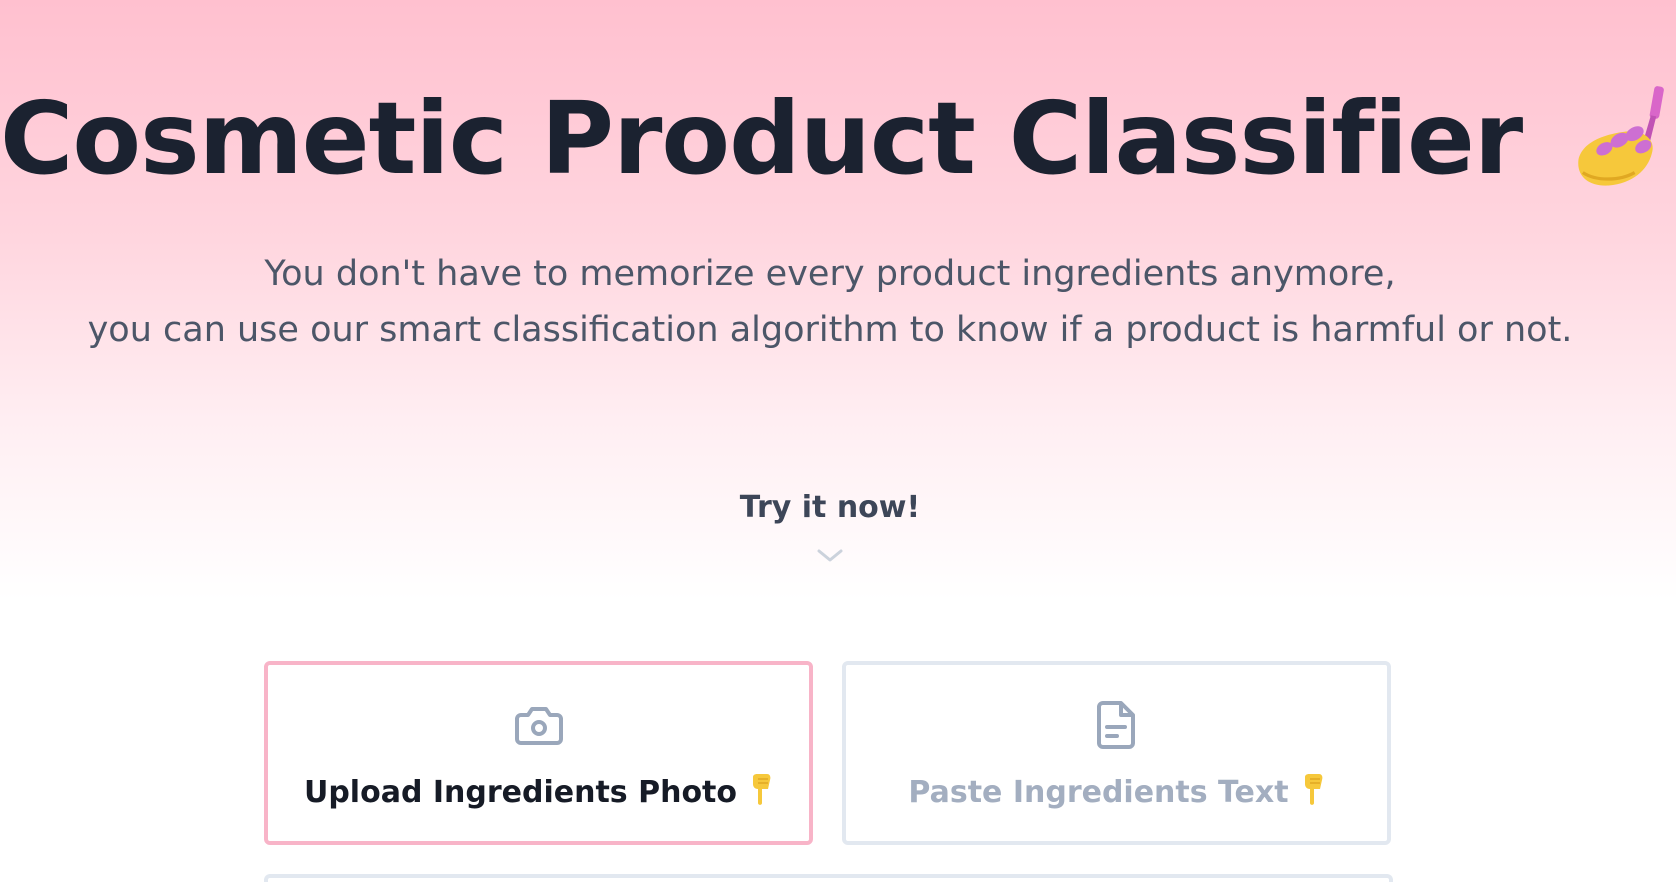 This screenshot has height=882, width=1676. I want to click on chevron-down-icon, so click(830, 556).